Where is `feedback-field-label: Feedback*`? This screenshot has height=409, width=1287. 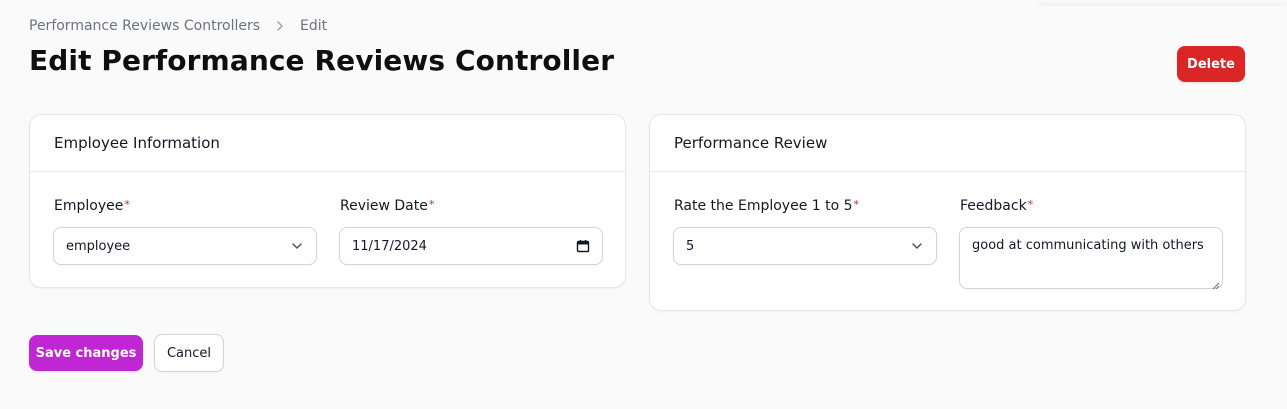
feedback-field-label: Feedback* is located at coordinates (997, 206).